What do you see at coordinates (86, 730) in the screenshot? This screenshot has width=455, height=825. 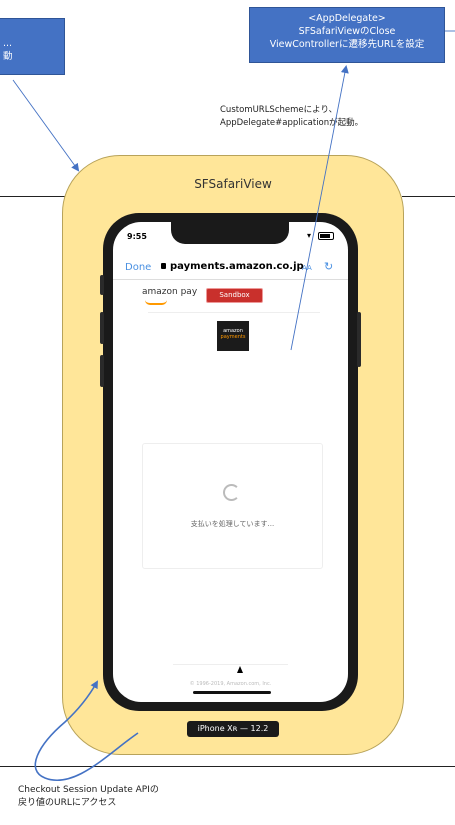 I see `arrow-curved-return` at bounding box center [86, 730].